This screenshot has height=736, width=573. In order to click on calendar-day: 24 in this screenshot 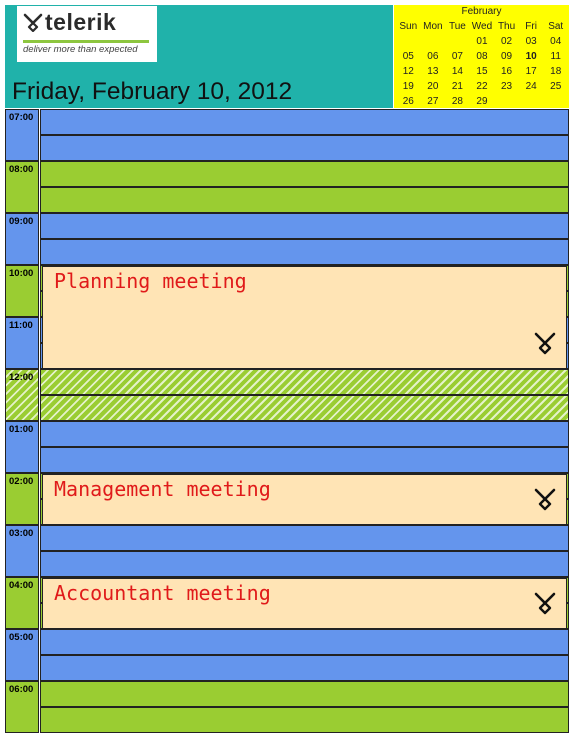, I will do `click(531, 86)`.